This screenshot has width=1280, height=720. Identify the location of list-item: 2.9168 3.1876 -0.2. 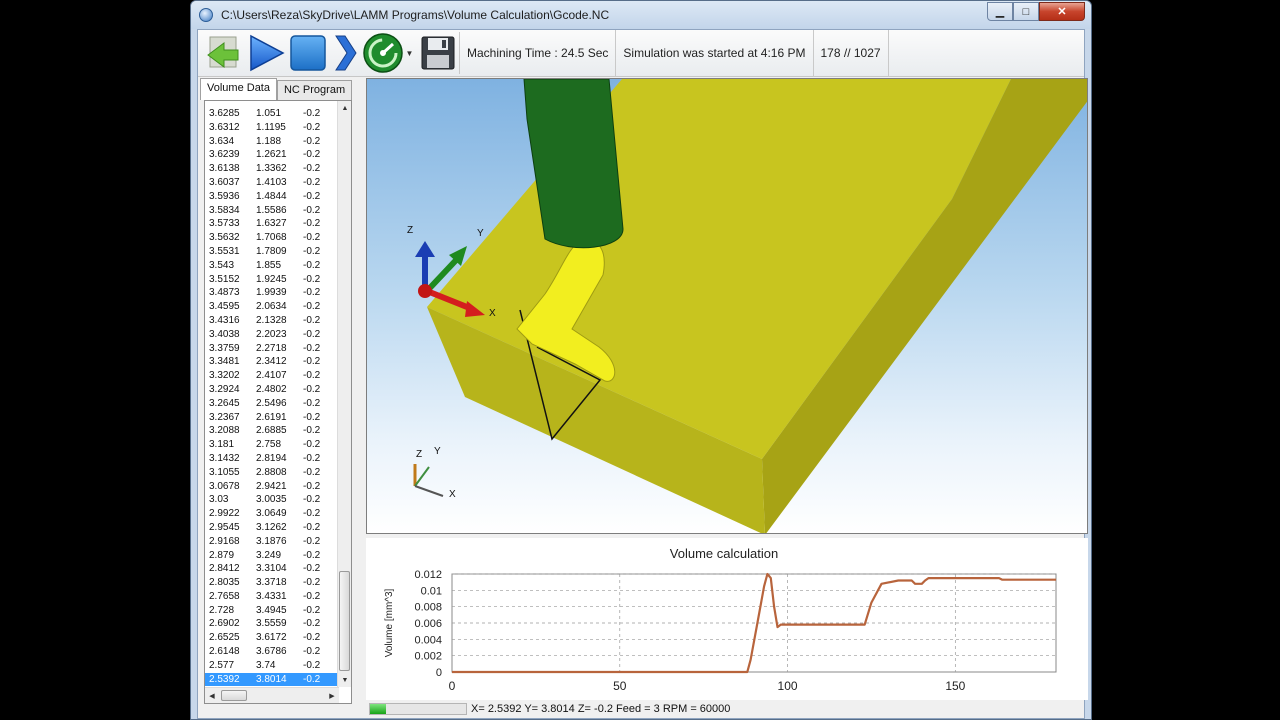
(272, 542).